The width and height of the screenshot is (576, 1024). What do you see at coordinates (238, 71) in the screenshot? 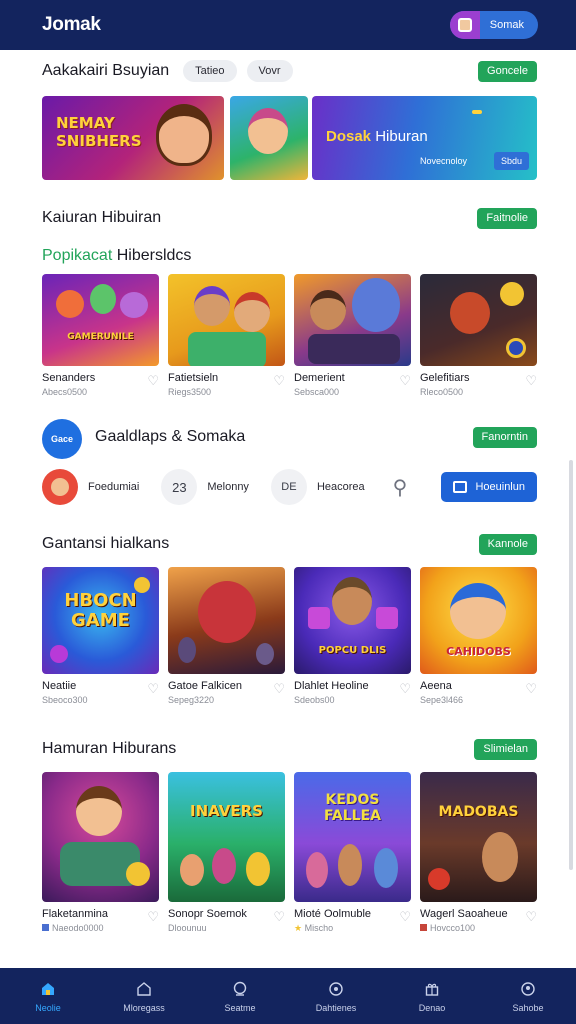
I see `featured-chips: Tatieo Vovr` at bounding box center [238, 71].